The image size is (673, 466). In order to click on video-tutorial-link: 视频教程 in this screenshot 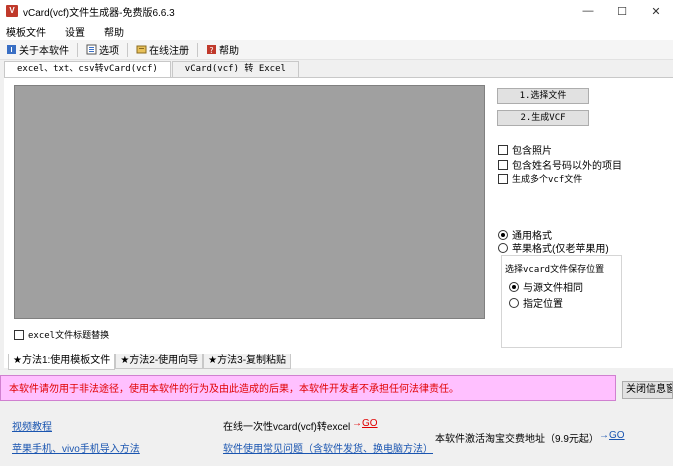, I will do `click(32, 425)`.